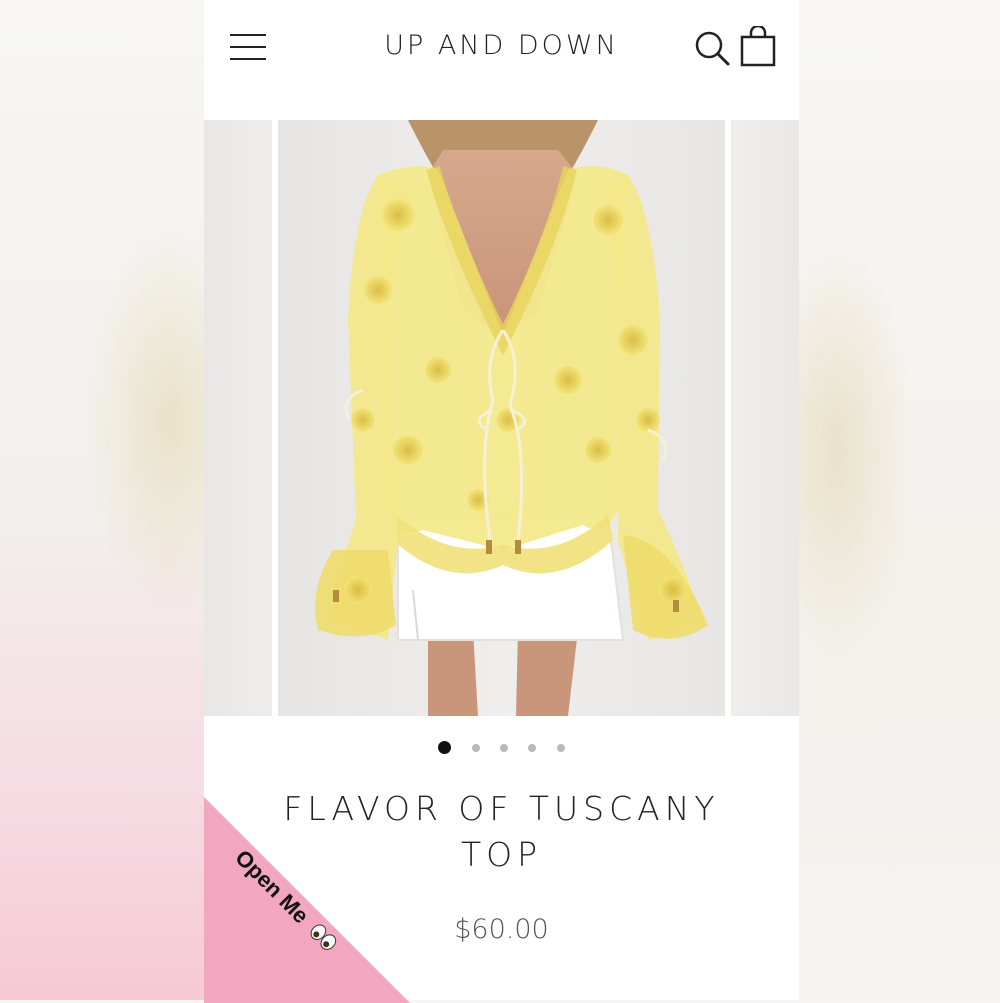 Image resolution: width=1000 pixels, height=1003 pixels. What do you see at coordinates (712, 48) in the screenshot?
I see `search-icon` at bounding box center [712, 48].